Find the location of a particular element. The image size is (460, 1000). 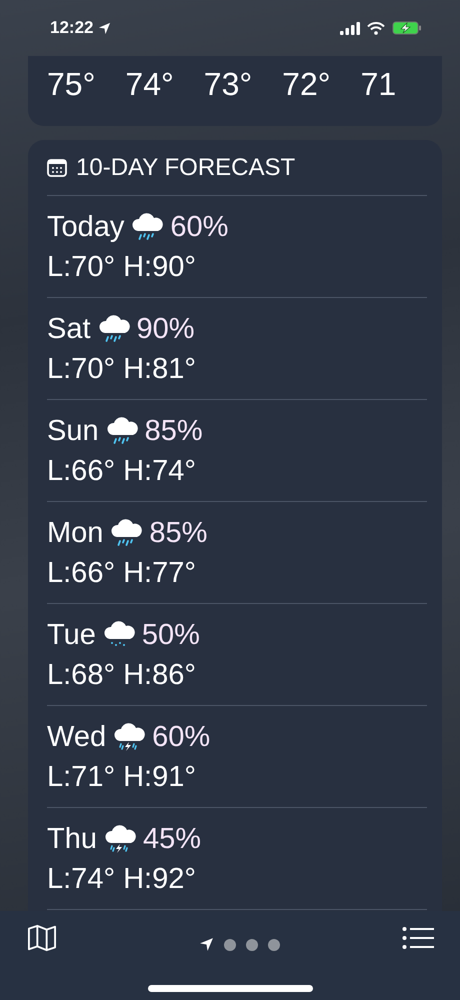

day-name: Sat is located at coordinates (69, 329).